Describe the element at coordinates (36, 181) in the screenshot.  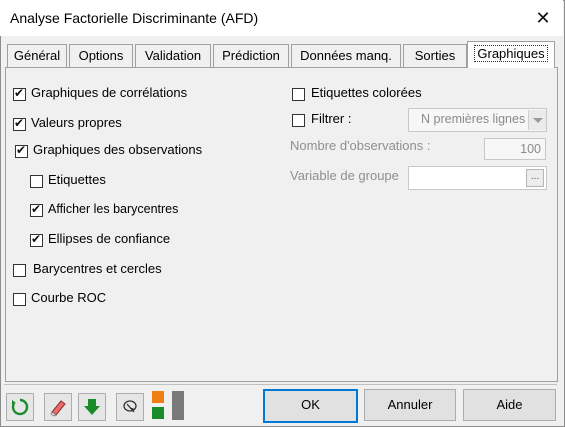
I see `labels-checkbox` at that location.